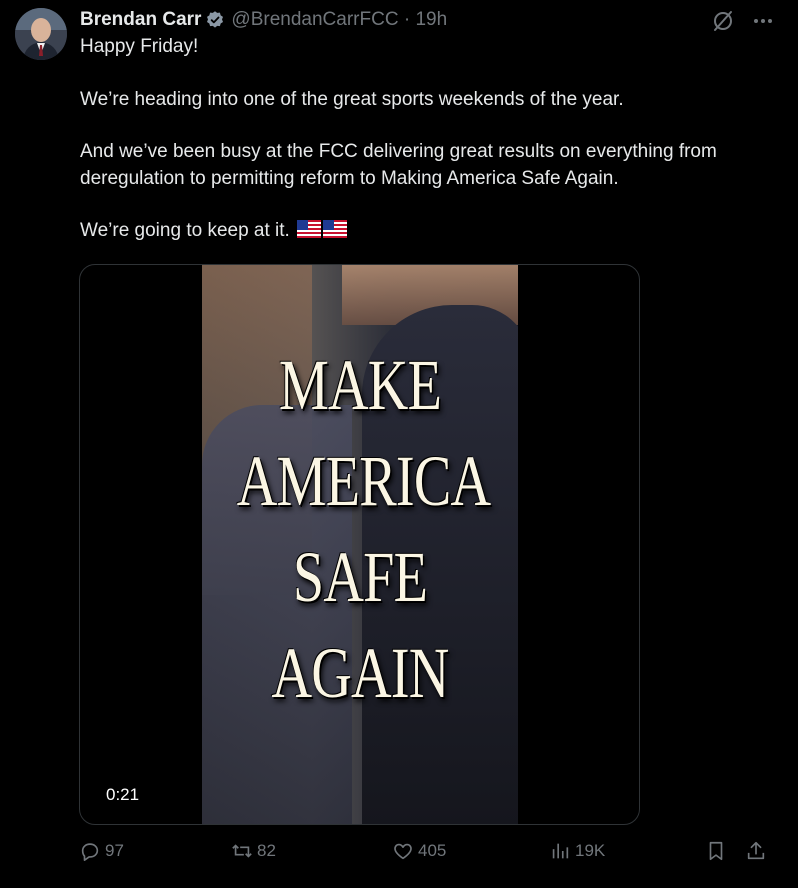 The width and height of the screenshot is (798, 888). What do you see at coordinates (432, 850) in the screenshot?
I see `like-count: 405` at bounding box center [432, 850].